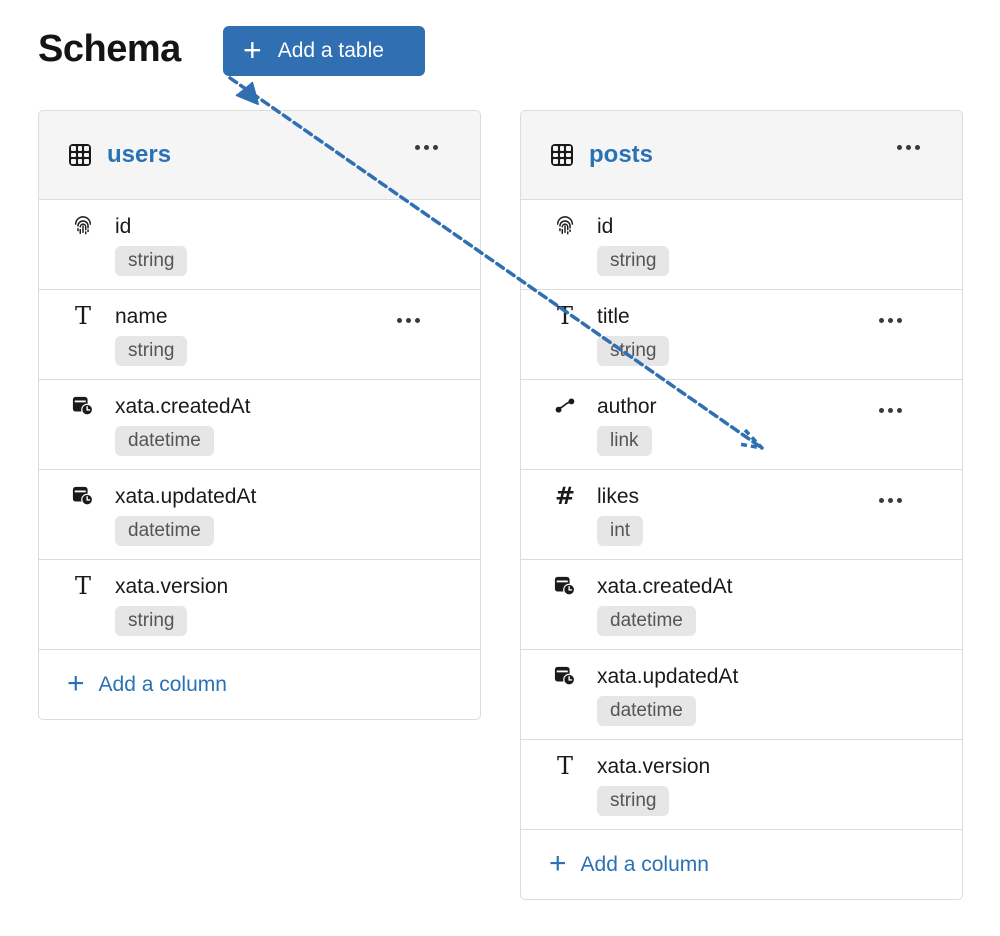 The height and width of the screenshot is (936, 1000). I want to click on page-title: Schema, so click(109, 49).